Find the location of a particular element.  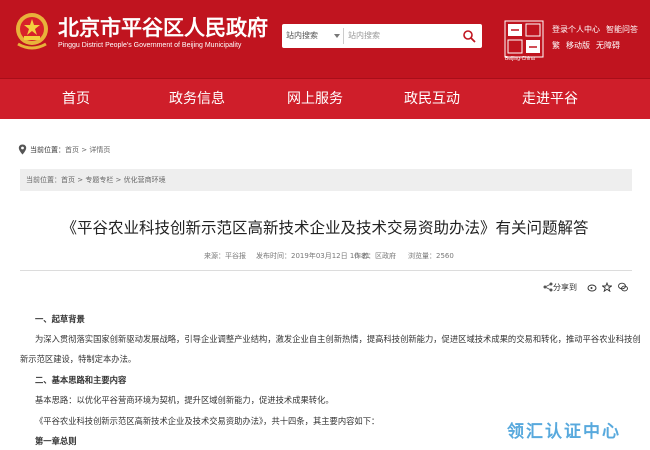

main-nav: 首页 政务信息 网上服务 政民互动 走进平谷 is located at coordinates (325, 98).